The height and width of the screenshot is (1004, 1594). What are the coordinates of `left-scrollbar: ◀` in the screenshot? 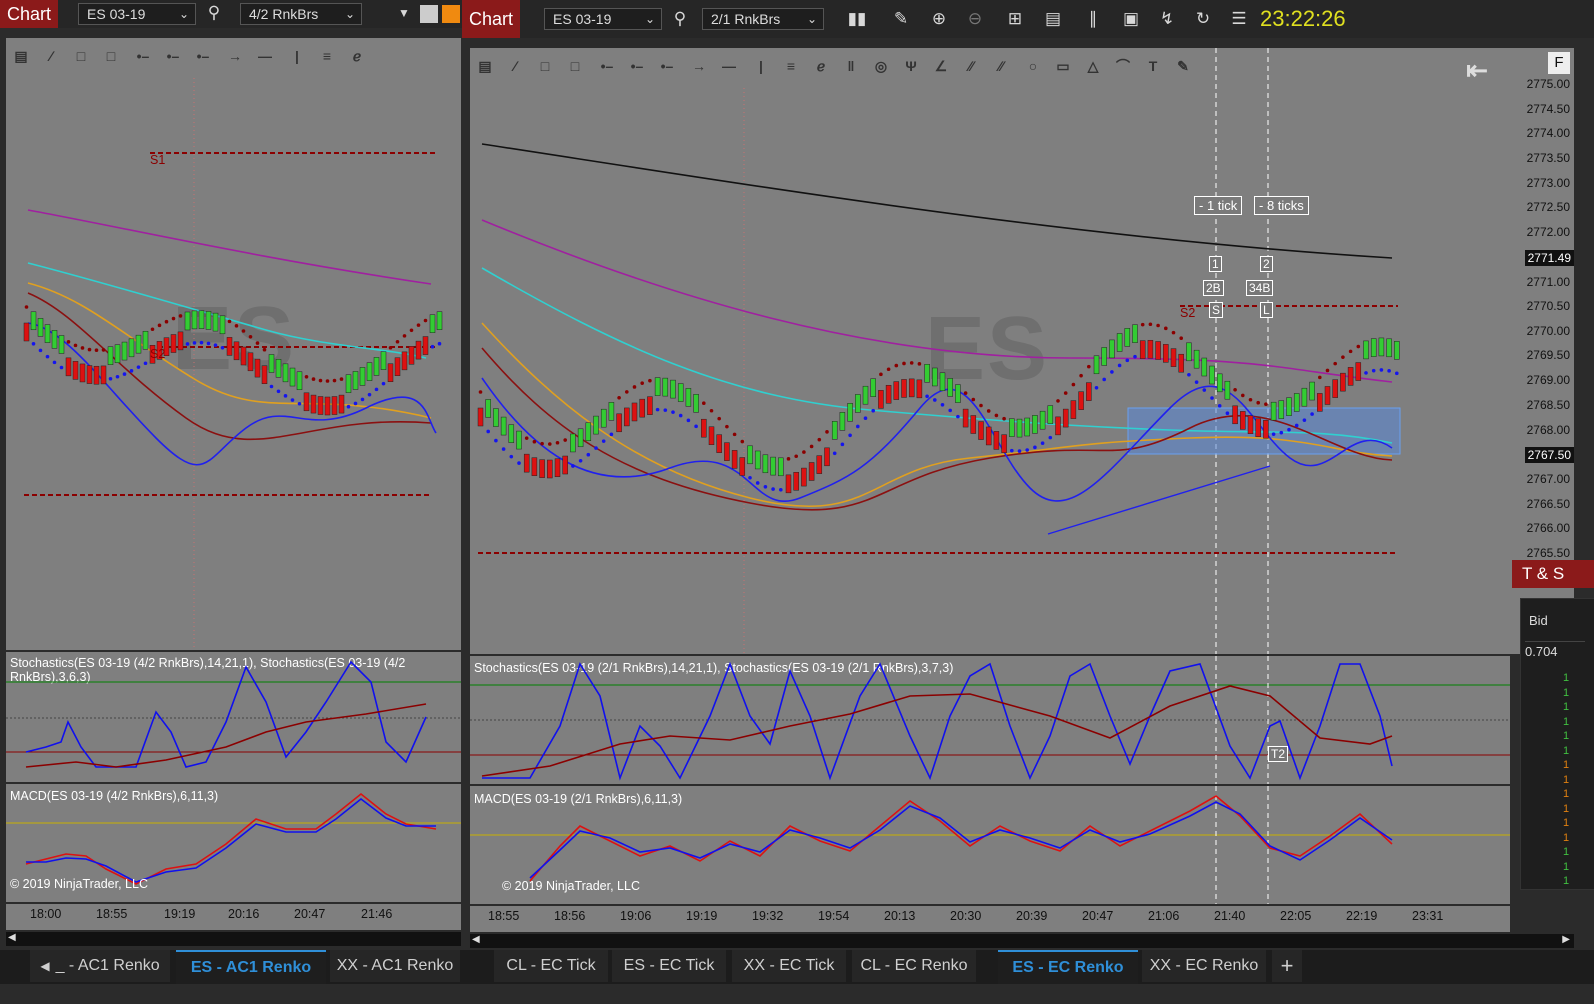 It's located at (233, 939).